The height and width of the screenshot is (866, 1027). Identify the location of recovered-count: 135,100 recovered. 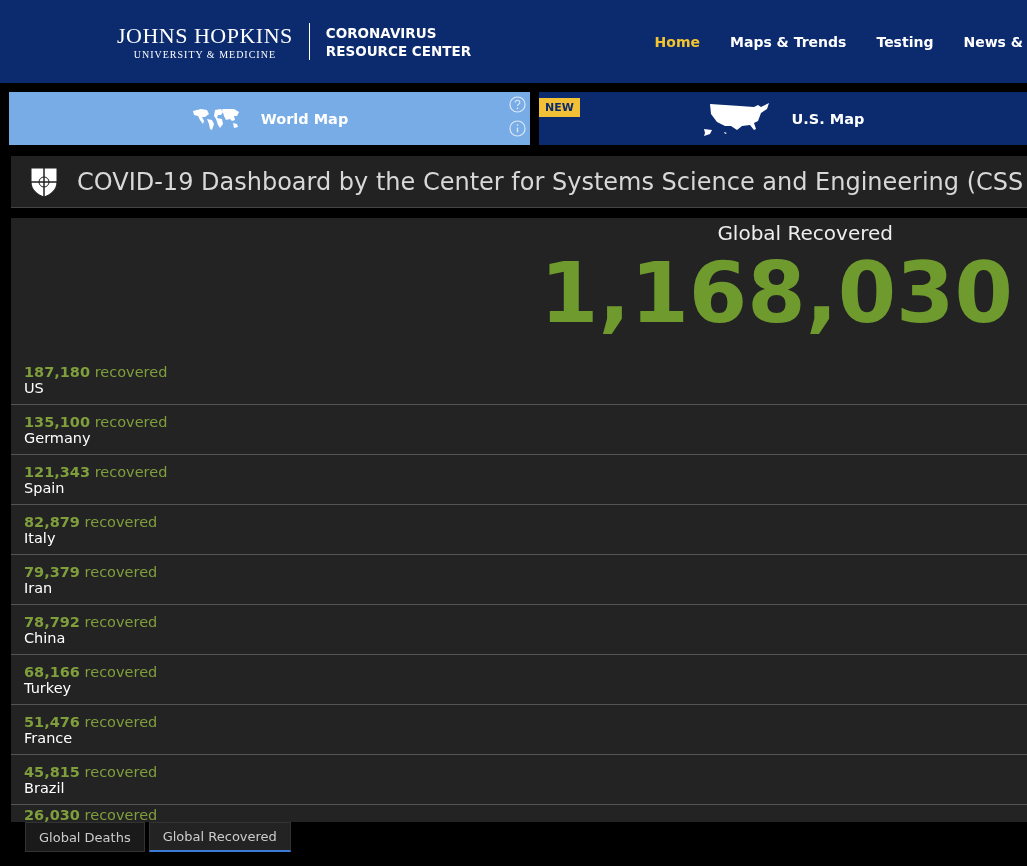
(96, 421).